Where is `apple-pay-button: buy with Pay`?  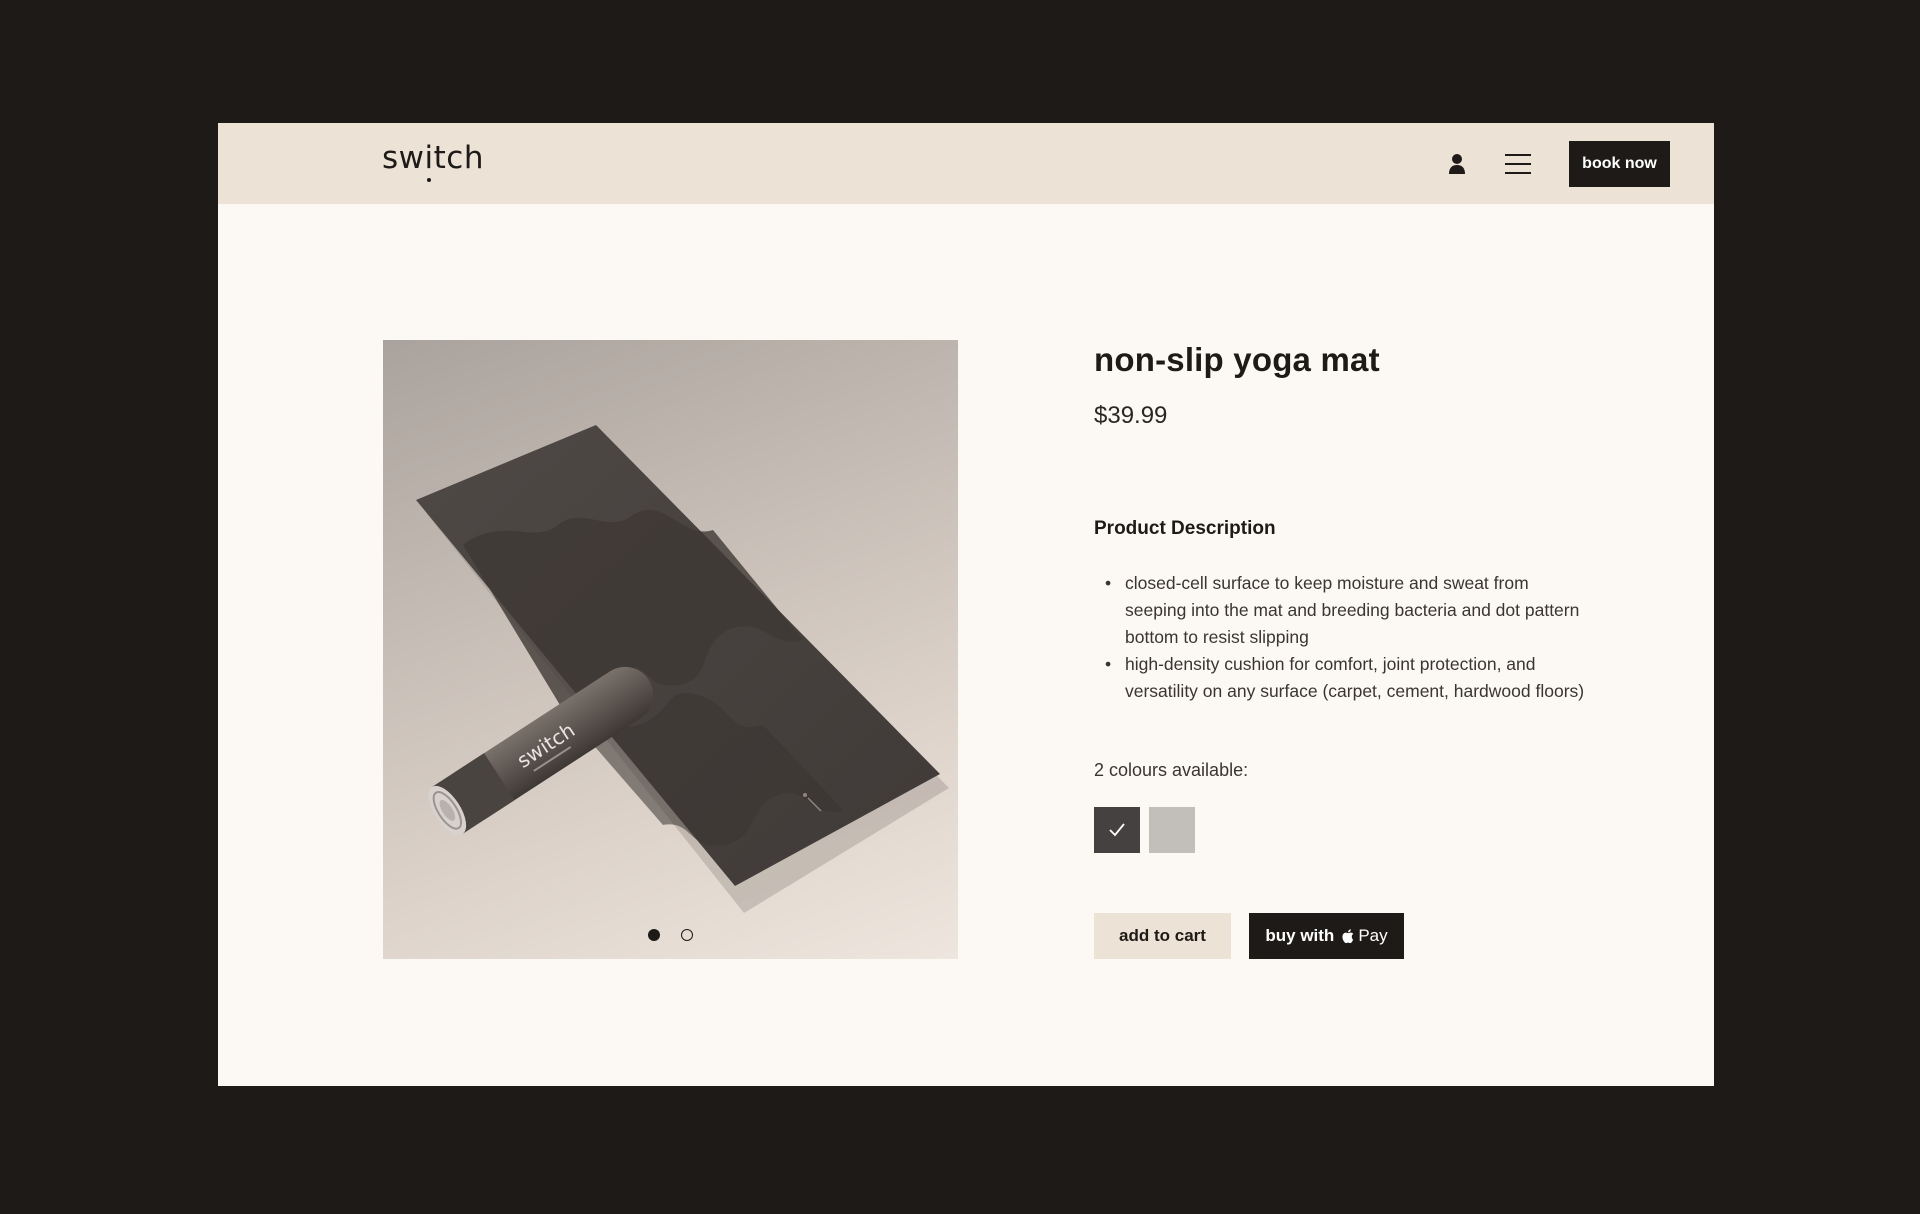
apple-pay-button: buy with Pay is located at coordinates (1326, 936).